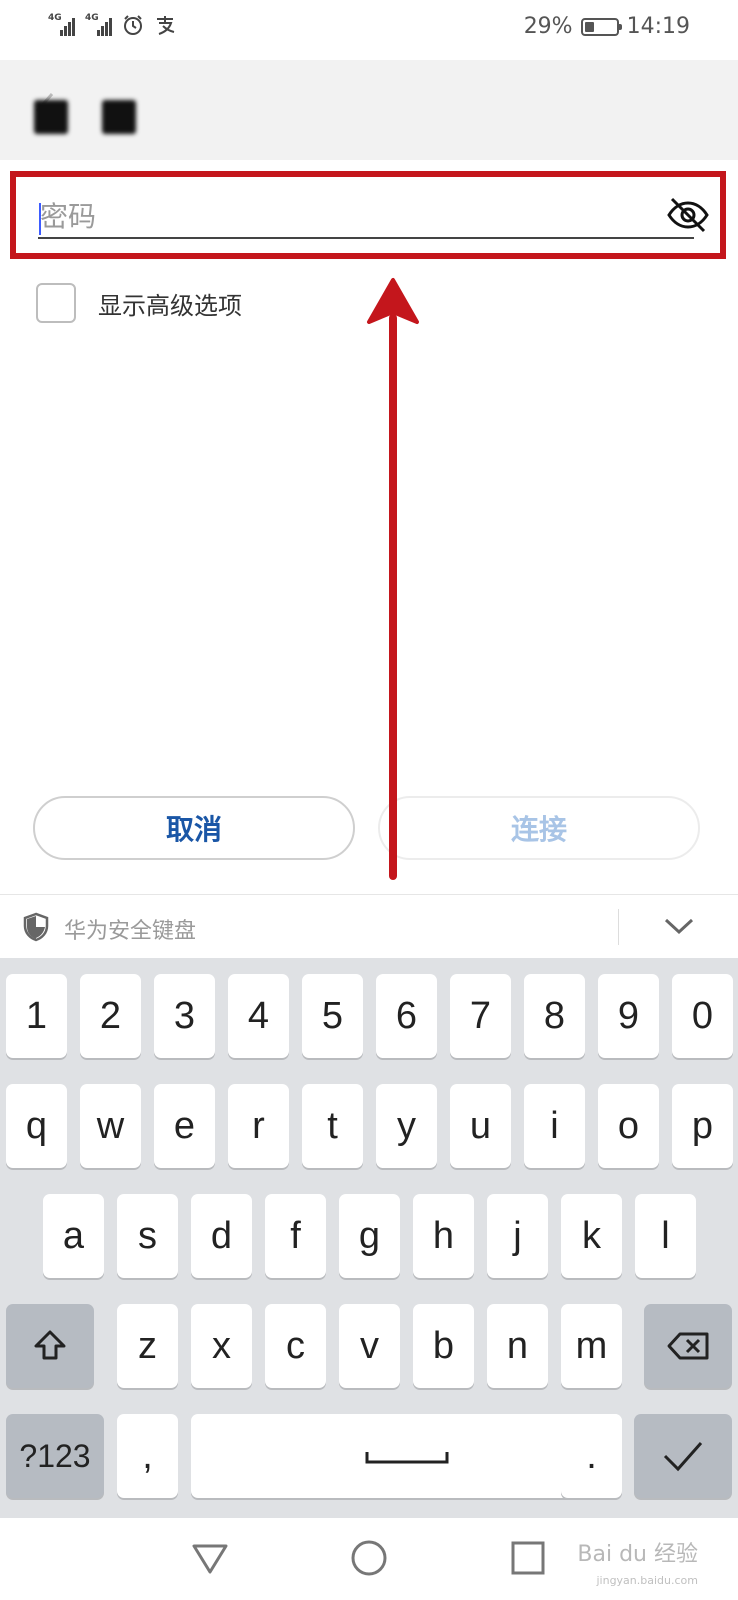 The height and width of the screenshot is (1600, 738). What do you see at coordinates (295, 1236) in the screenshot?
I see `key-f: f` at bounding box center [295, 1236].